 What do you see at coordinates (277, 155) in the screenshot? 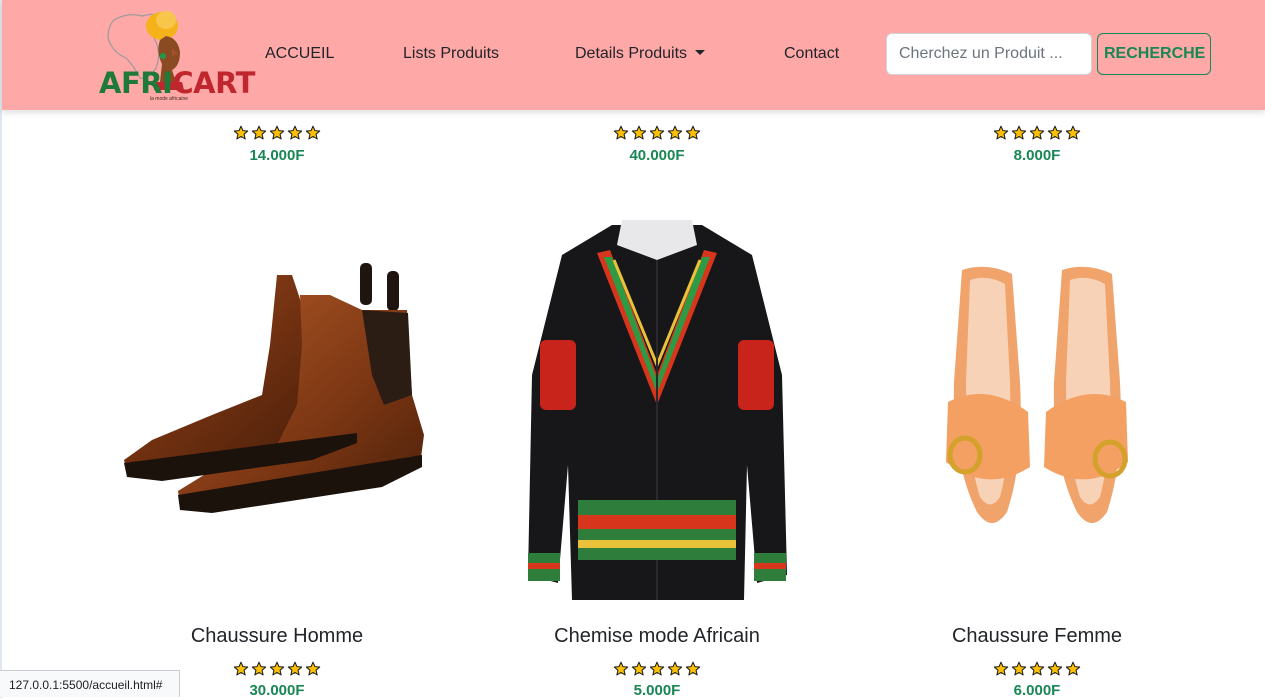
I see `product-price: 14.000F` at bounding box center [277, 155].